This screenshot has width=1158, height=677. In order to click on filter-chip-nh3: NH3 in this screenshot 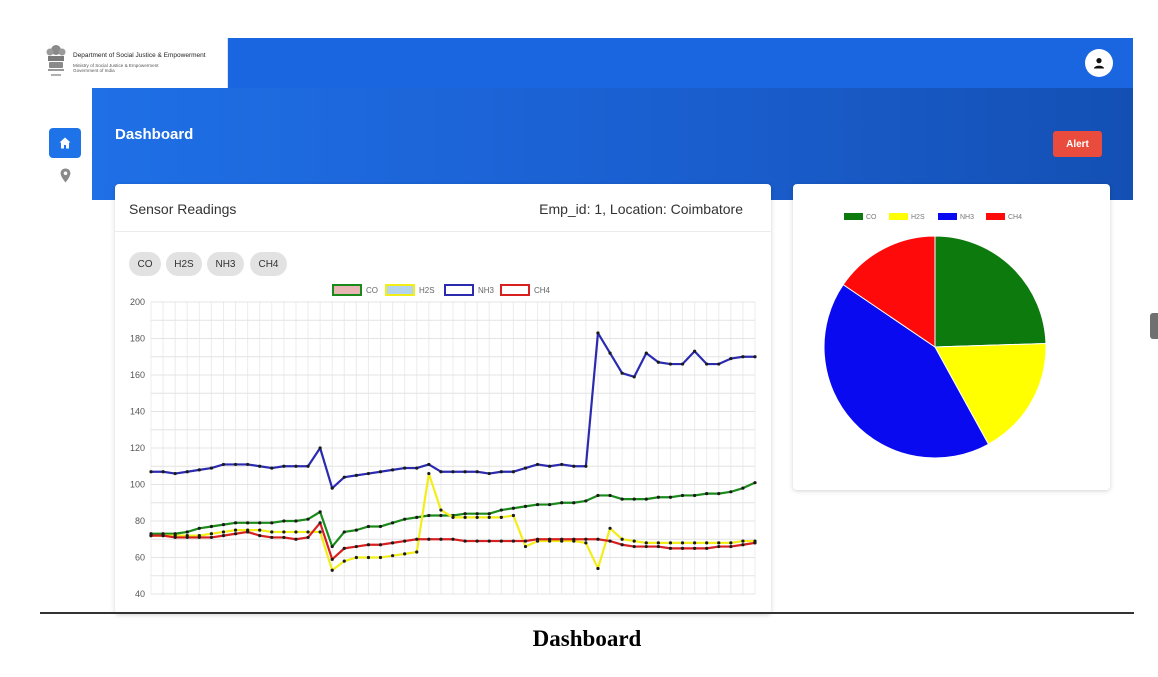, I will do `click(225, 264)`.